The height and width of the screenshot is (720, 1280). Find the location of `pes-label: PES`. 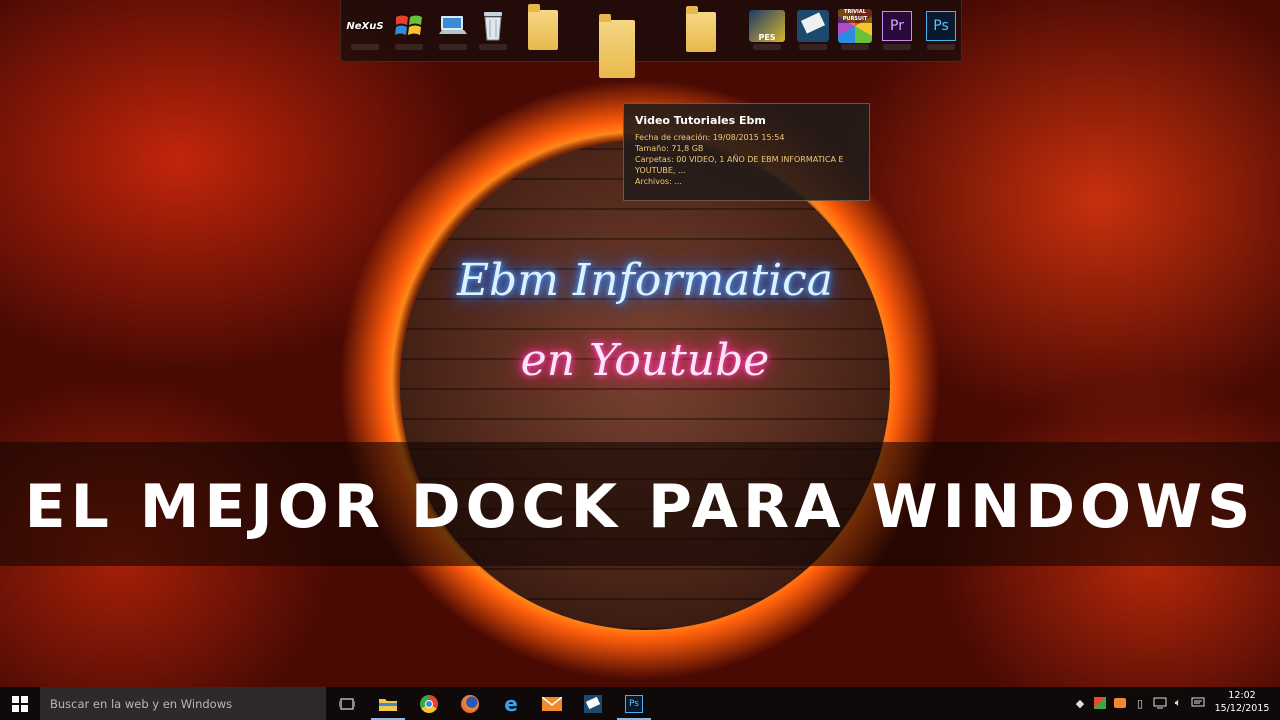

pes-label: PES is located at coordinates (767, 37).